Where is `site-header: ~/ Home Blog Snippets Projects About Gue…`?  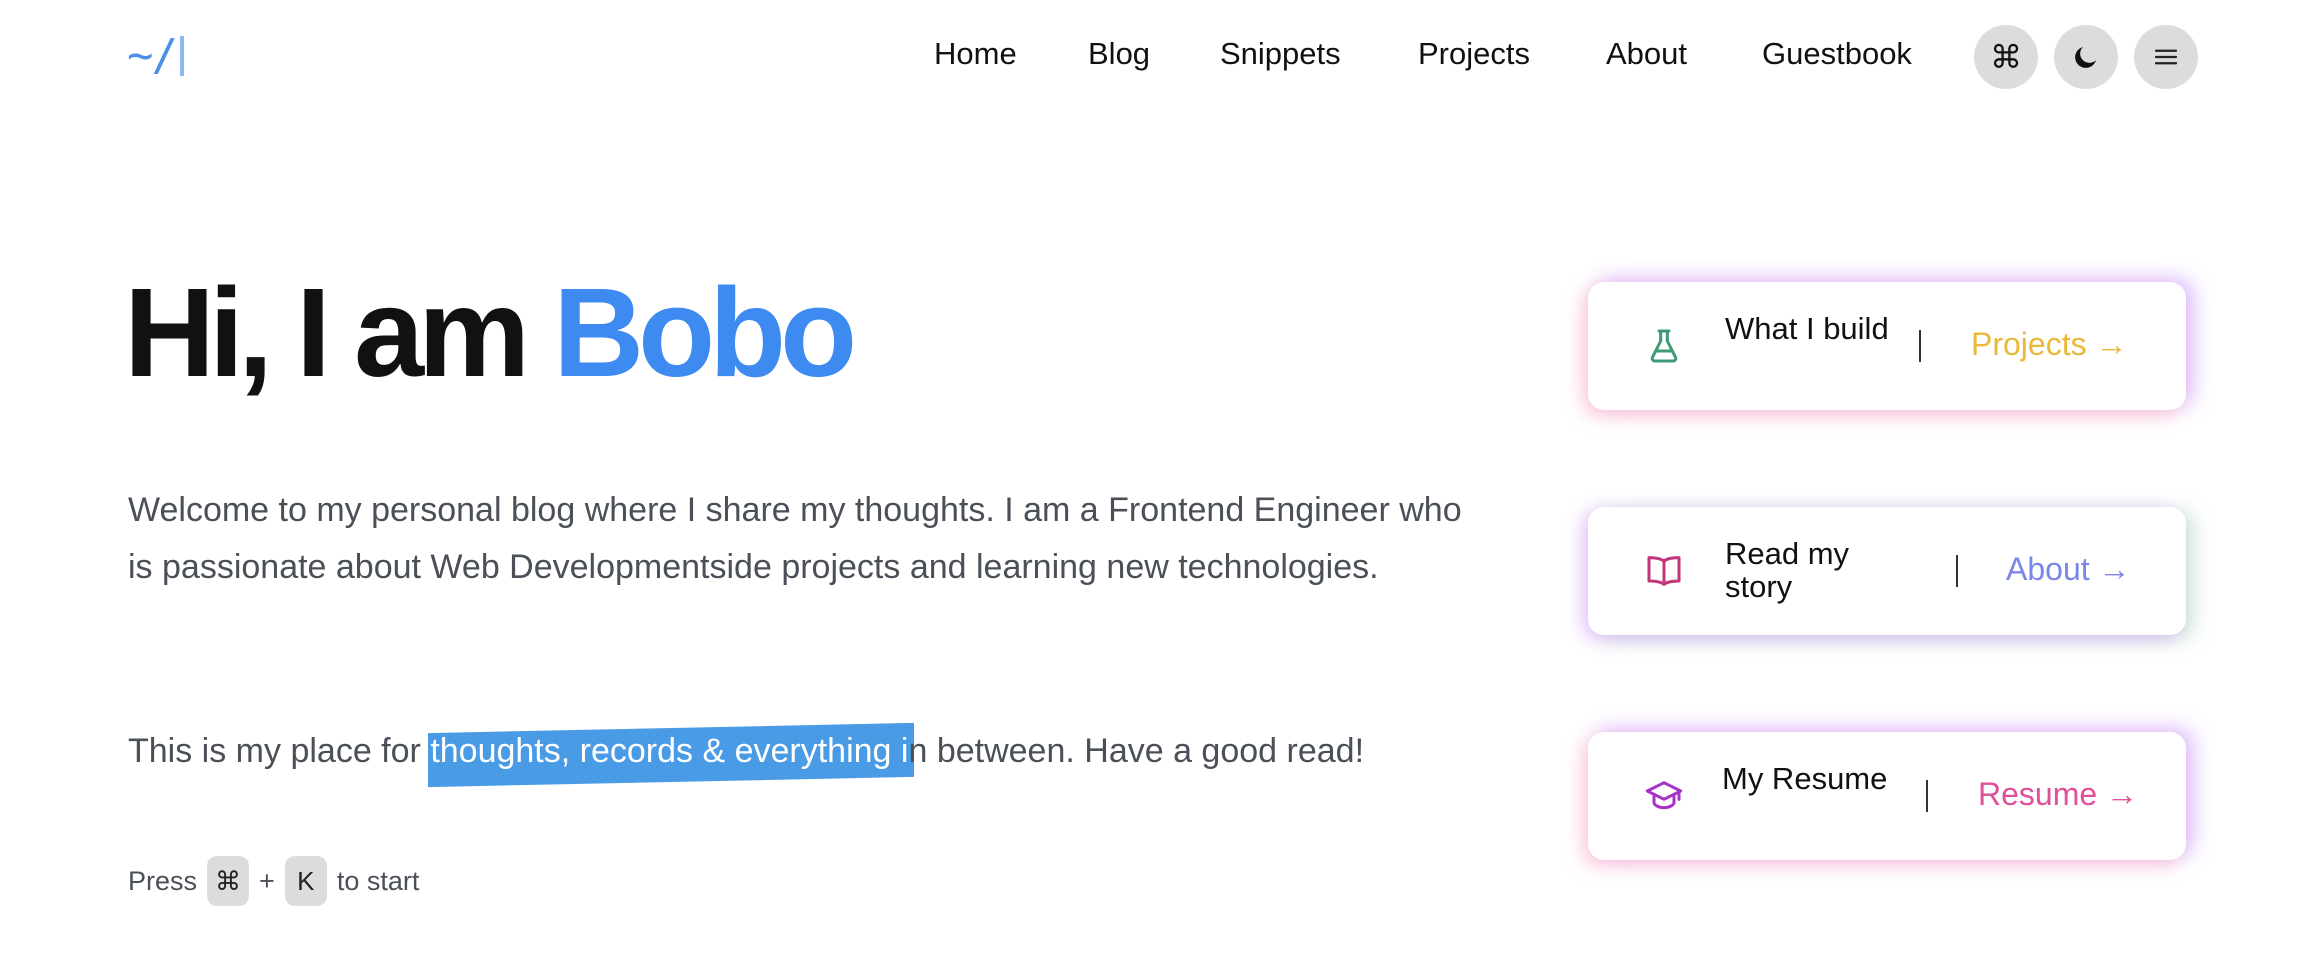
site-header: ~/ Home Blog Snippets Projects About Gue… is located at coordinates (1159, 57).